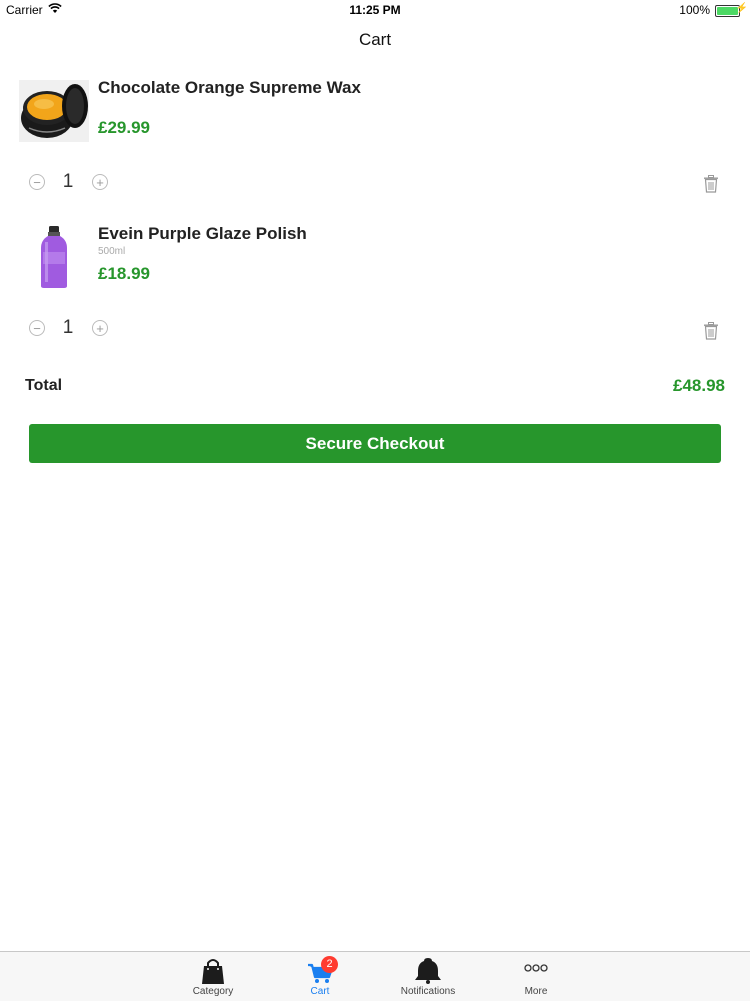  I want to click on purple-bottle-icon, so click(54, 257).